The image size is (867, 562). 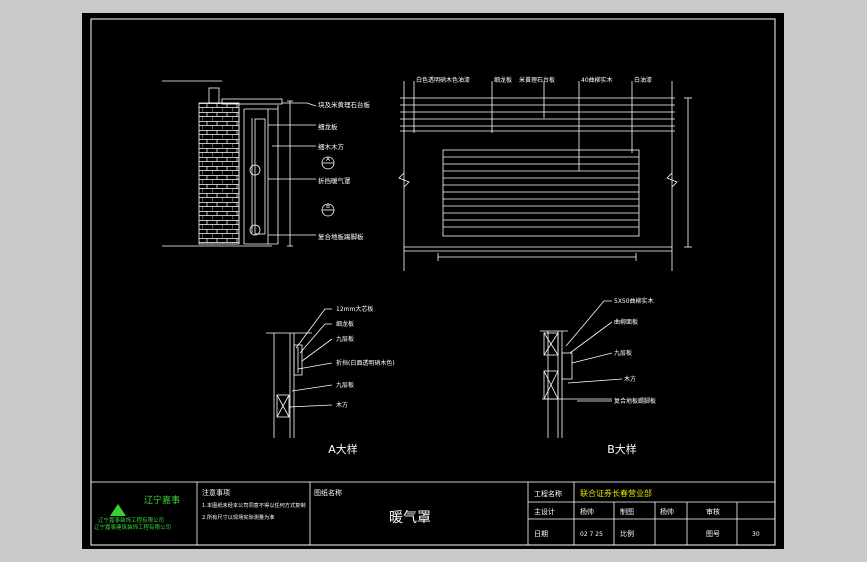 I want to click on detail-a-label: 木方, so click(x=342, y=405).